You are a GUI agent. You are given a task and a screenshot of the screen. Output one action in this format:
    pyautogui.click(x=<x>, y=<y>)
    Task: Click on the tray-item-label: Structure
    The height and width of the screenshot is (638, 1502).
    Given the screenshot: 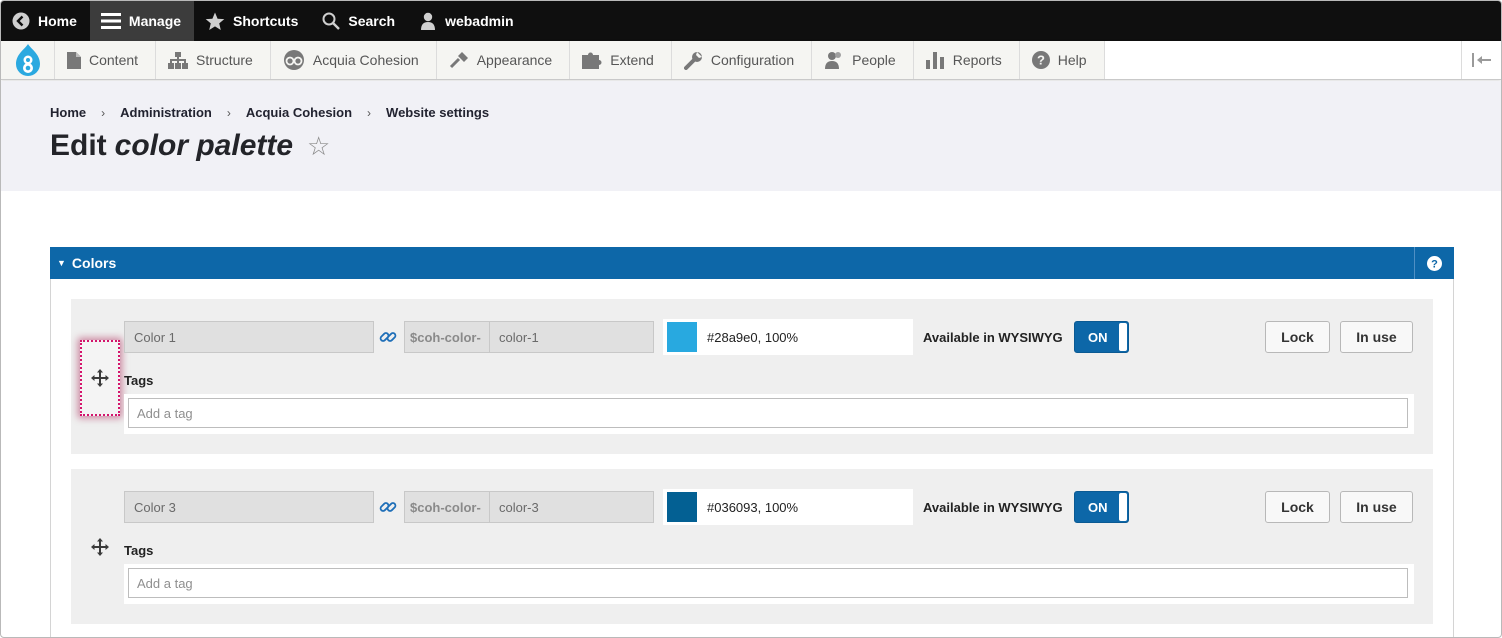 What is the action you would take?
    pyautogui.click(x=224, y=60)
    